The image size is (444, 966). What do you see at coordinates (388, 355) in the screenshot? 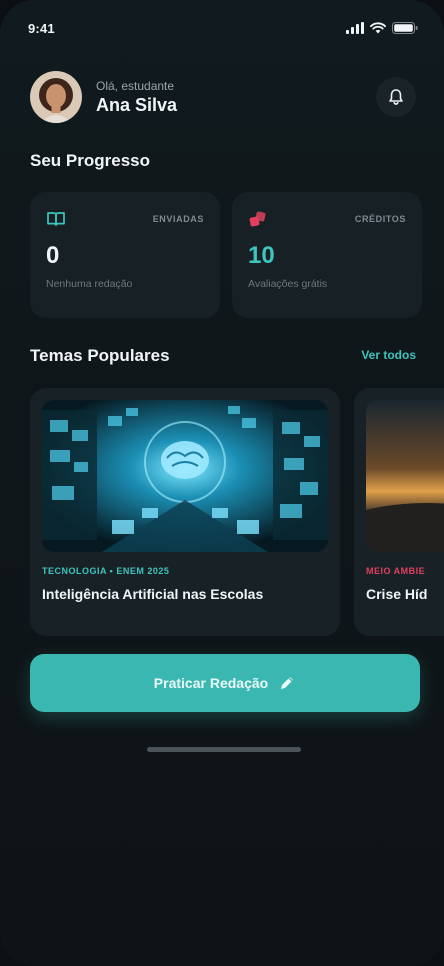
I see `see-all-link: Ver todos` at bounding box center [388, 355].